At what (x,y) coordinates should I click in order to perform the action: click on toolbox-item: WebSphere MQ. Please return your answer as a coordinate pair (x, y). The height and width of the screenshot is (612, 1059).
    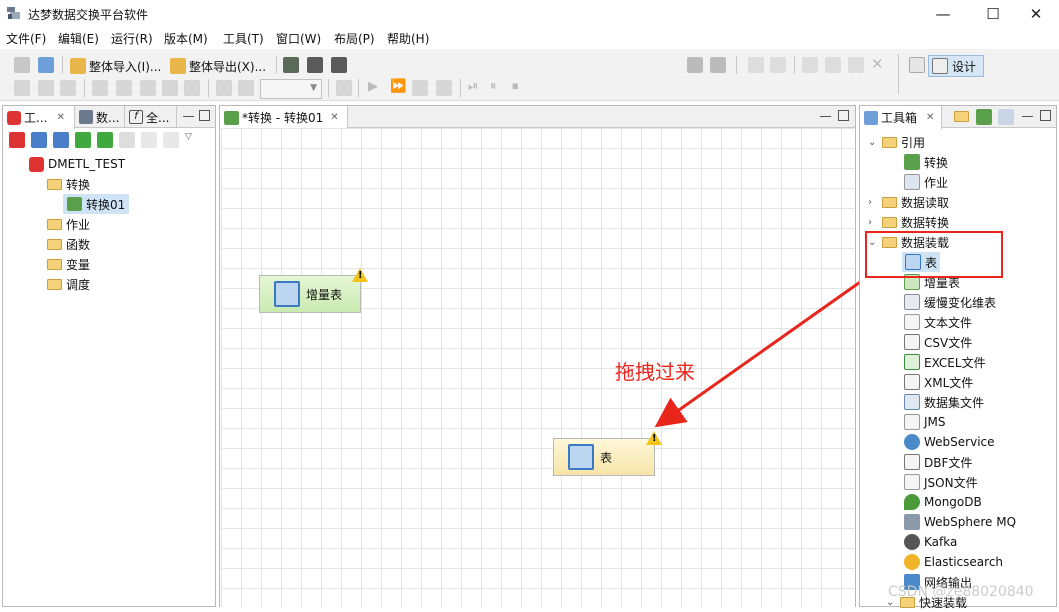
    Looking at the image, I should click on (960, 522).